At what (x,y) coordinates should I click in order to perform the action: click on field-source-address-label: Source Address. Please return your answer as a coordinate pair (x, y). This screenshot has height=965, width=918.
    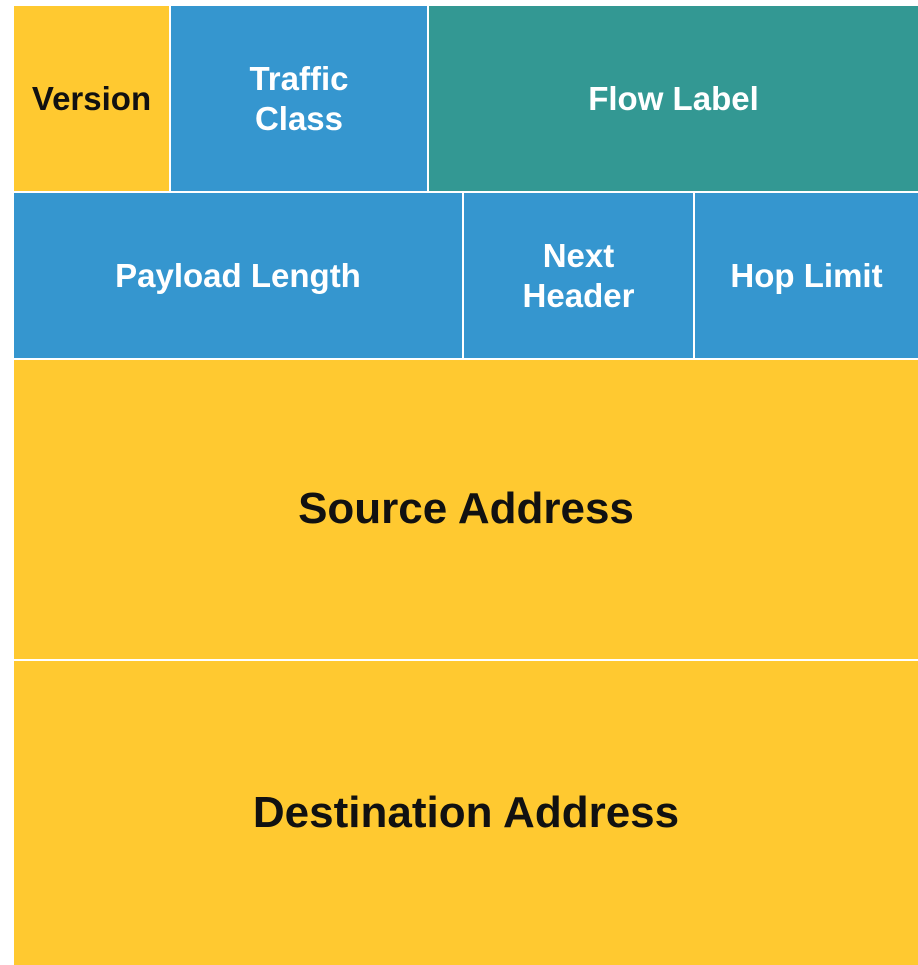
    Looking at the image, I should click on (466, 509).